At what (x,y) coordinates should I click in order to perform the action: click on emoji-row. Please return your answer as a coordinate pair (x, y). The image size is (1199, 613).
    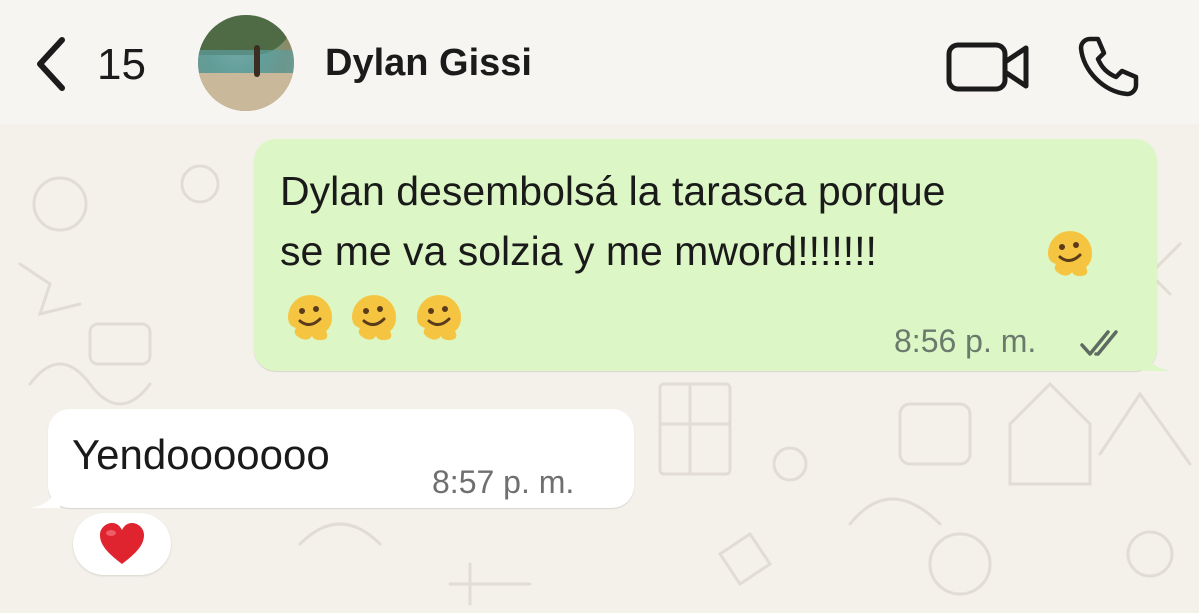
    Looking at the image, I should click on (376, 315).